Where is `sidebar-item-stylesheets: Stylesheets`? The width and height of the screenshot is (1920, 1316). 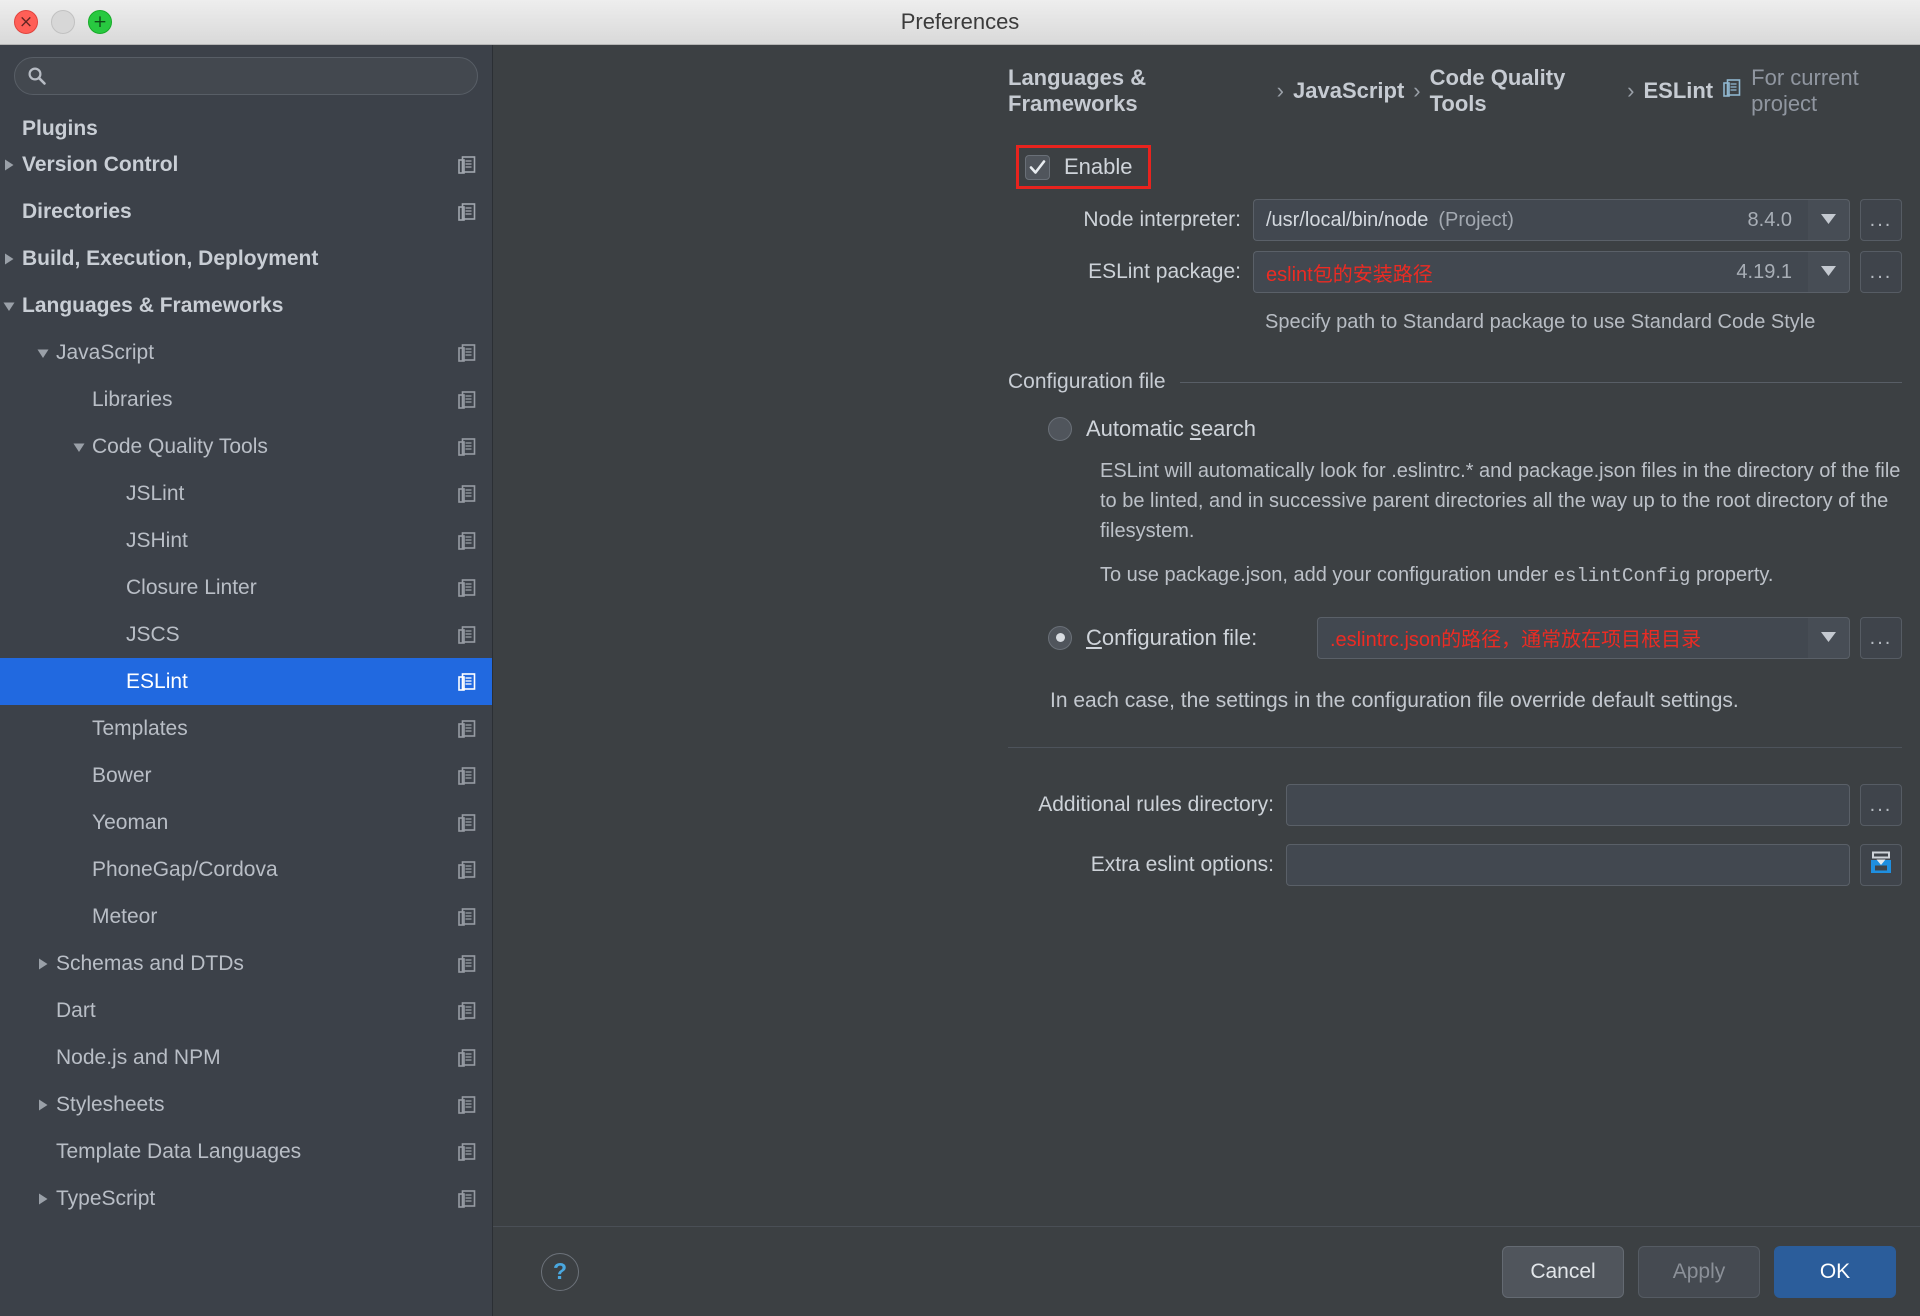
sidebar-item-stylesheets: Stylesheets is located at coordinates (246, 1104).